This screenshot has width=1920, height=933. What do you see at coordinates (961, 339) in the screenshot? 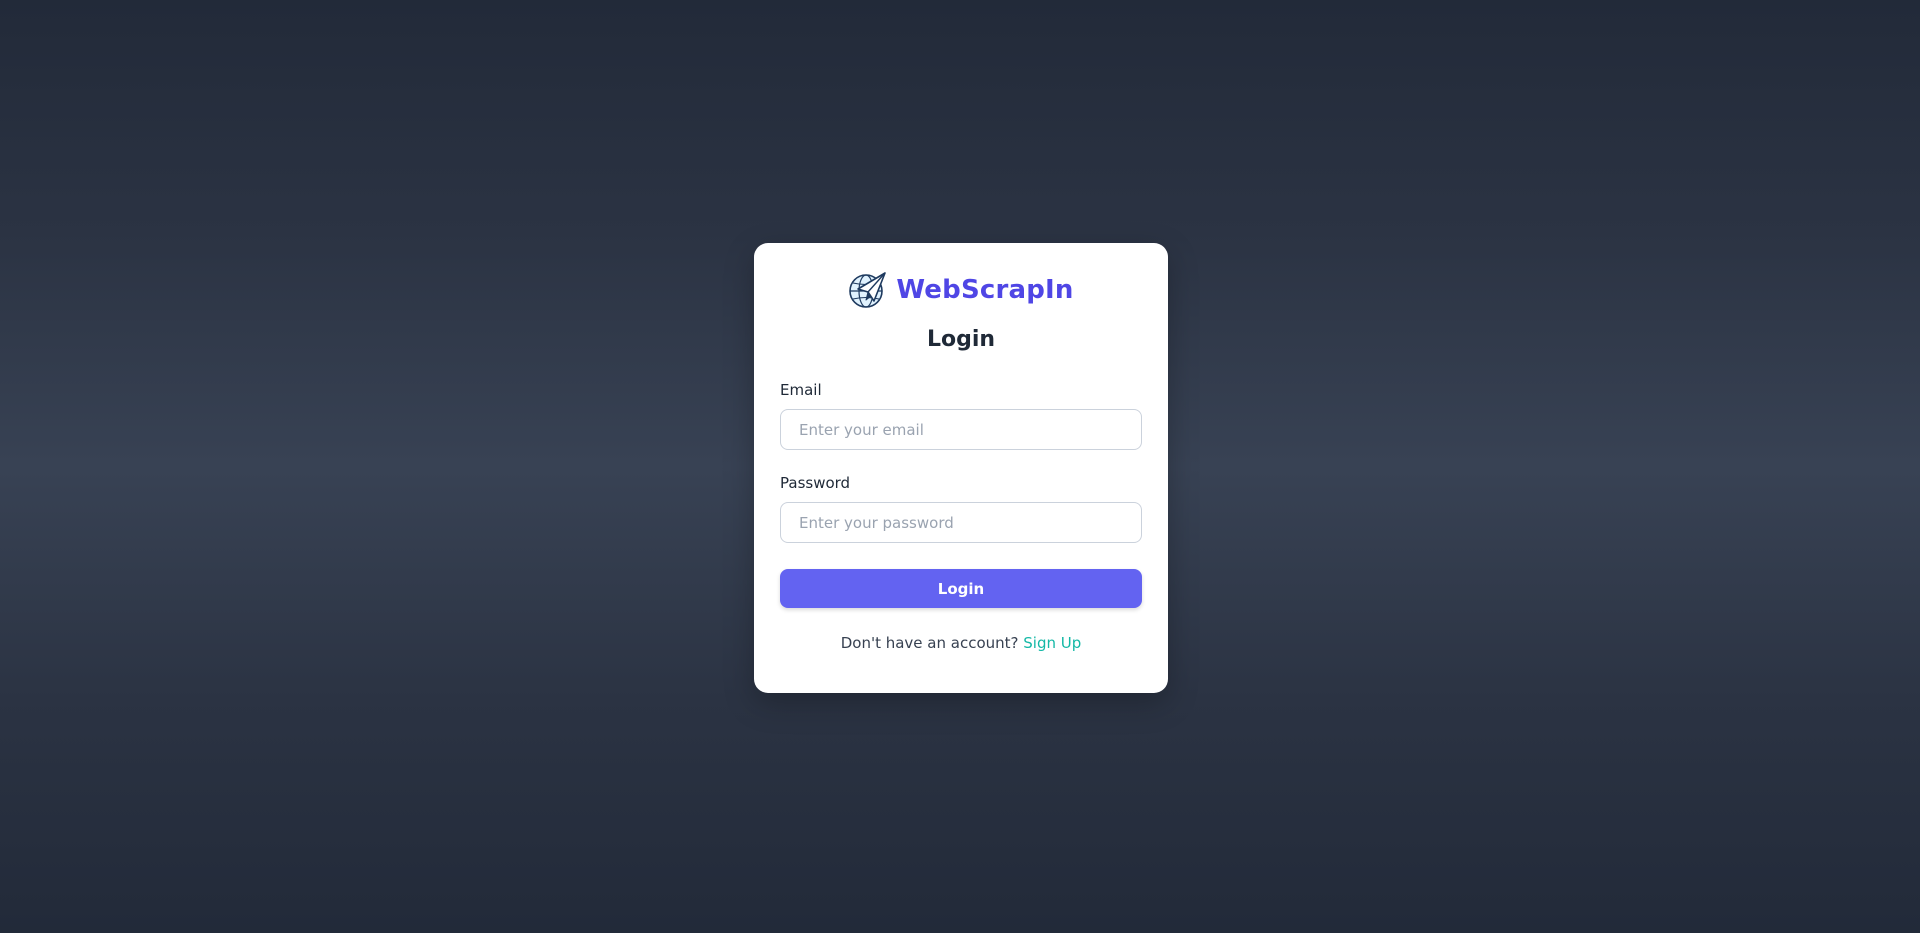
I see `login-title: Login` at bounding box center [961, 339].